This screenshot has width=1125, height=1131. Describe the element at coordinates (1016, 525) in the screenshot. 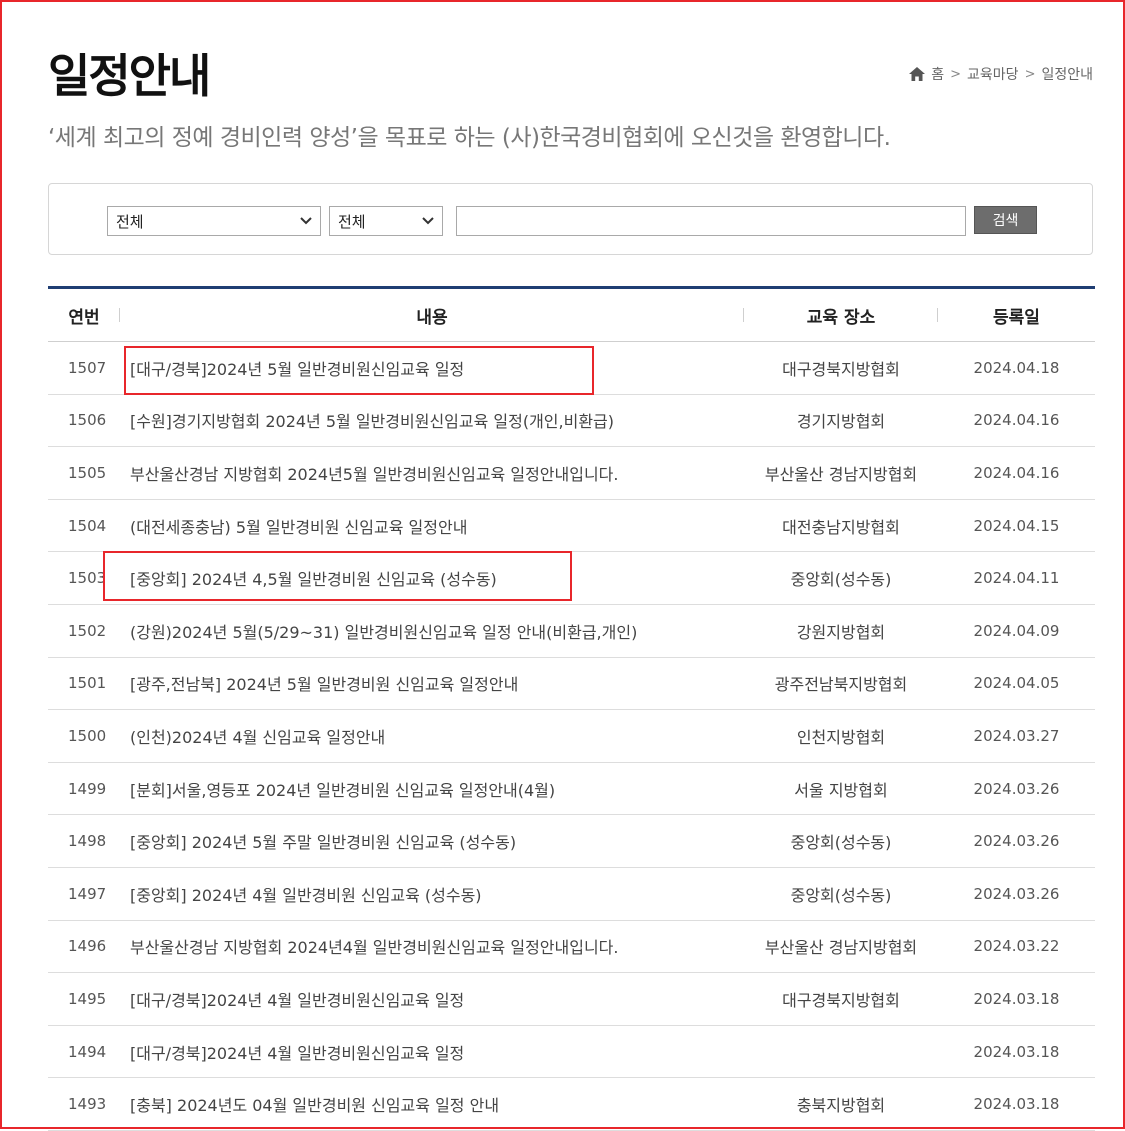

I see `row-date: 2024.04.15` at that location.